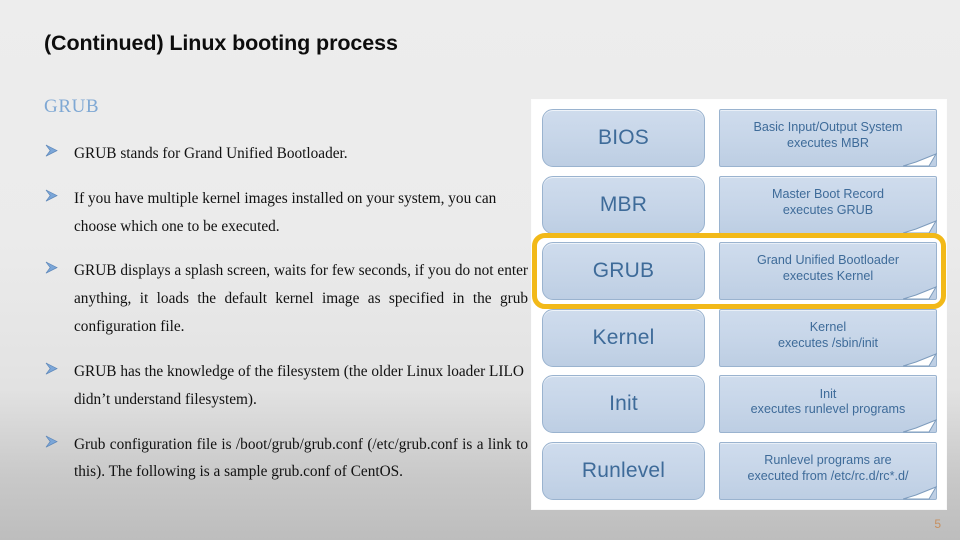 The height and width of the screenshot is (540, 960). What do you see at coordinates (221, 43) in the screenshot?
I see `page-title: (Continued) Linux booting process` at bounding box center [221, 43].